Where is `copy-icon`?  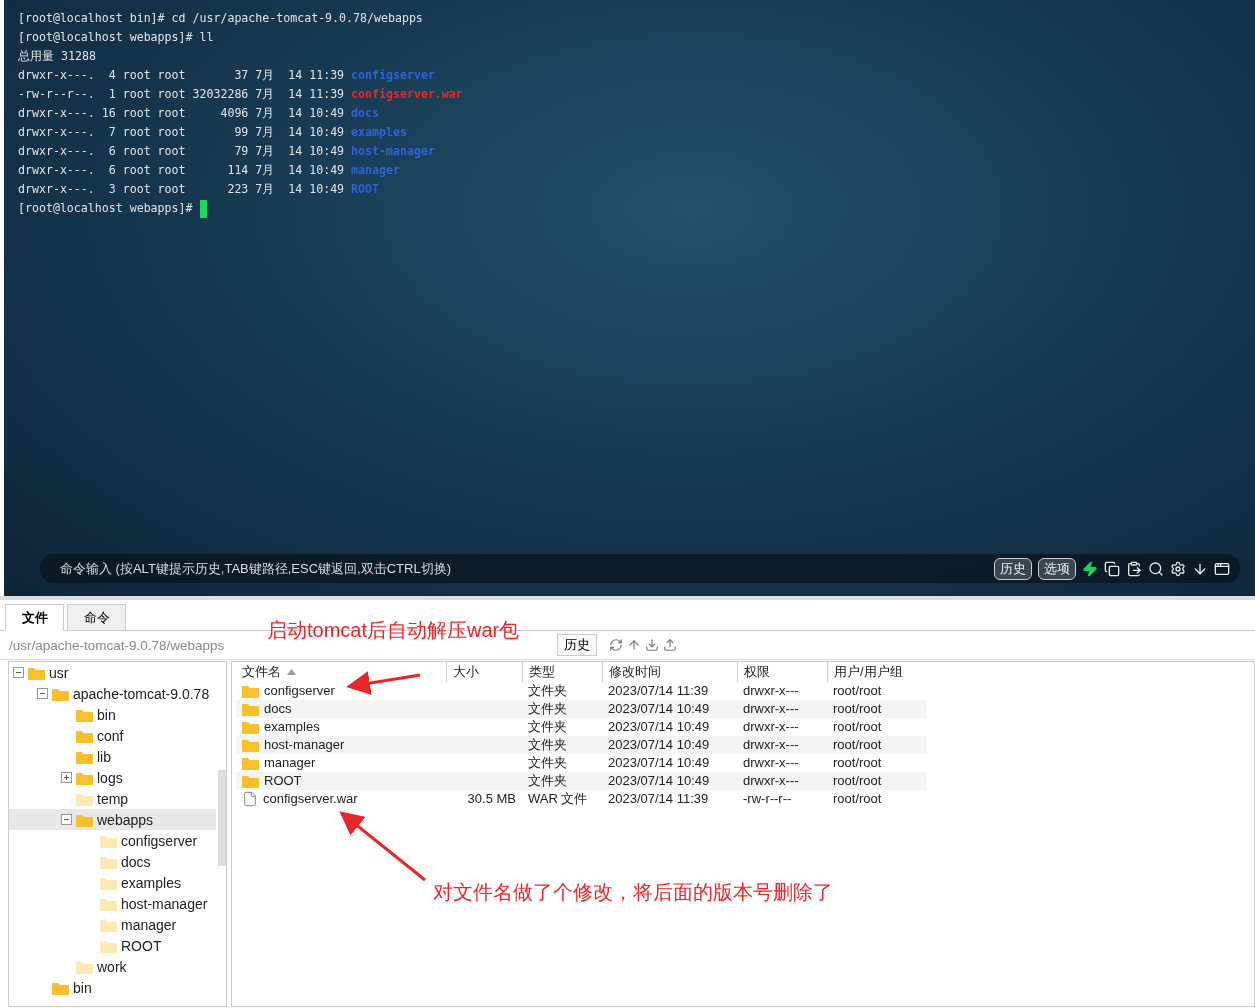
copy-icon is located at coordinates (1112, 568).